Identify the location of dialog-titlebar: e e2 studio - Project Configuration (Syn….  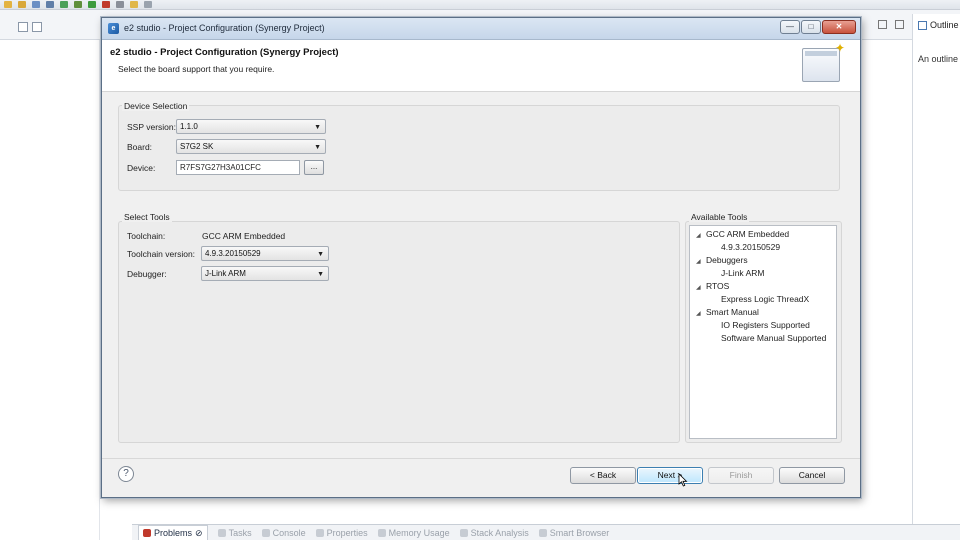
(481, 29).